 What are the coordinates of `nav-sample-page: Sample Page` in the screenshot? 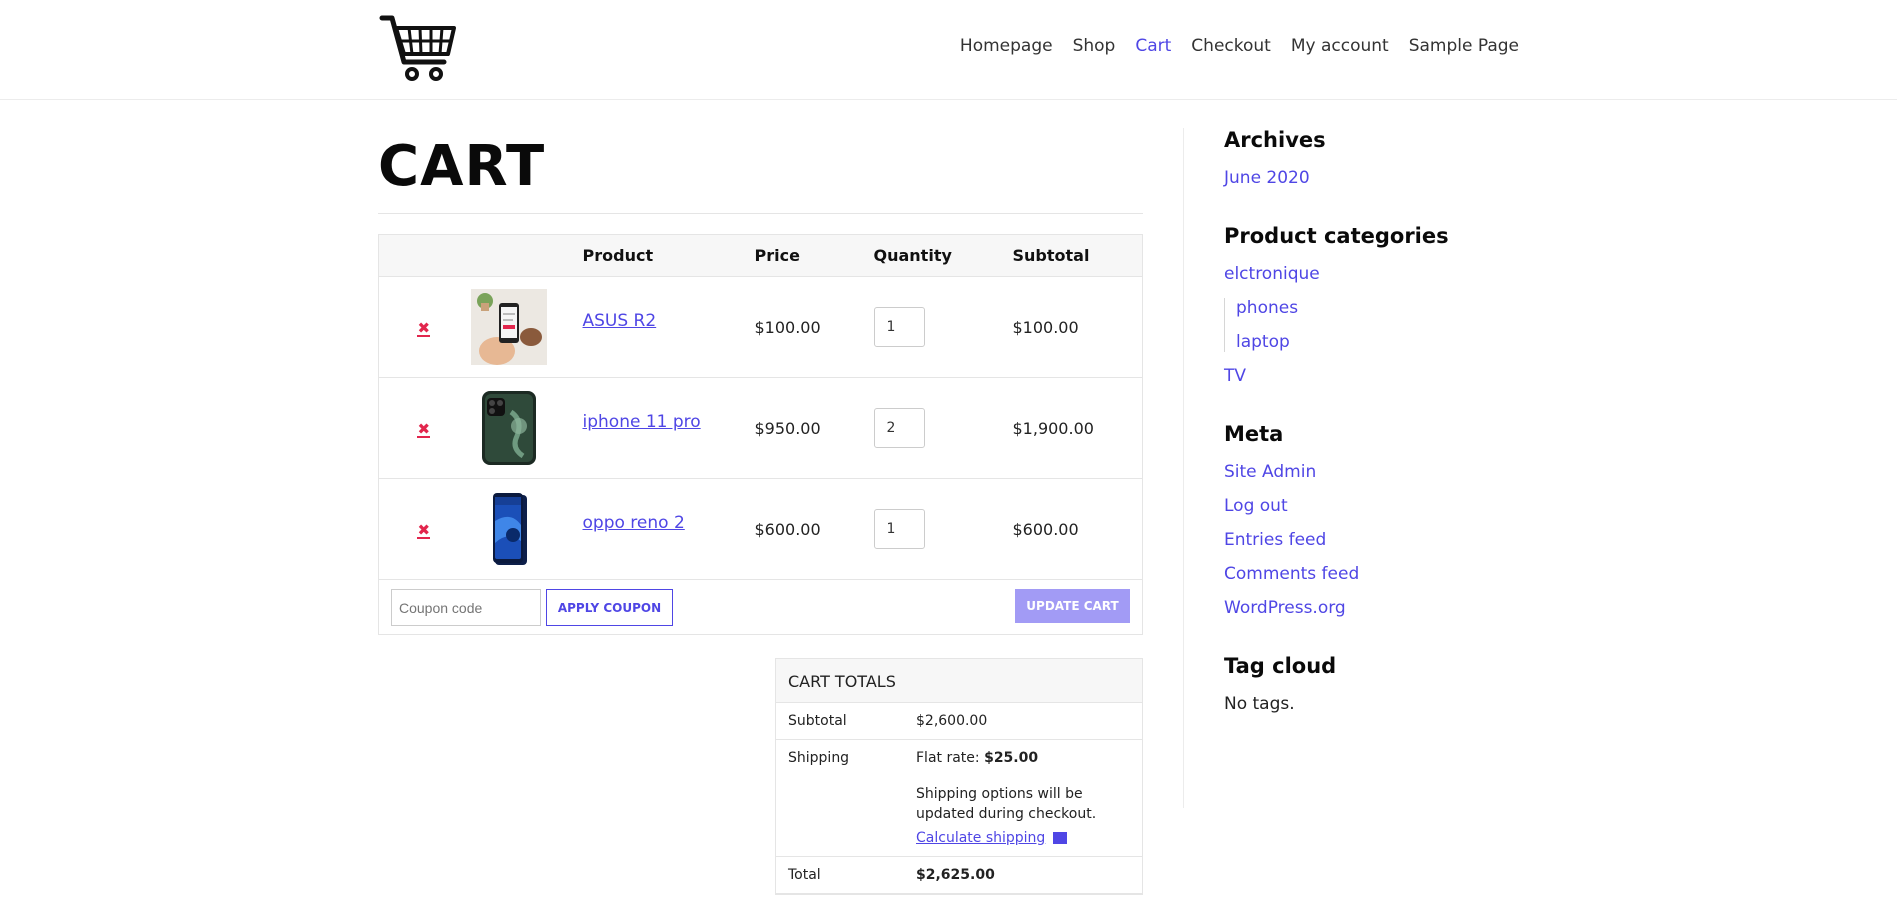 It's located at (1464, 46).